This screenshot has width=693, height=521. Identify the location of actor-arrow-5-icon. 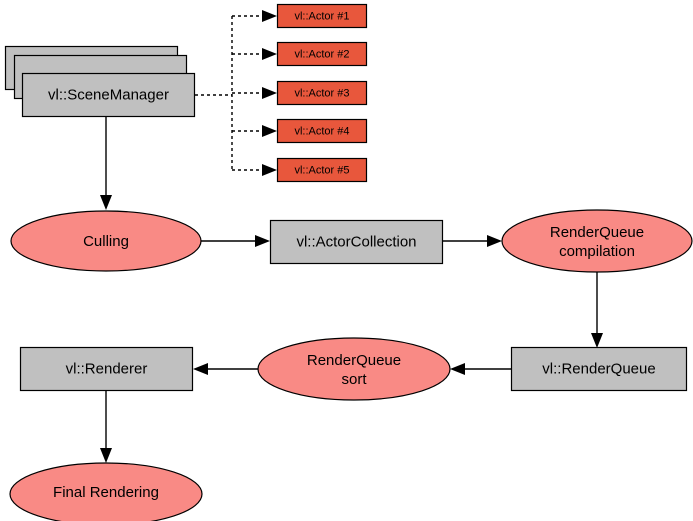
(269, 170).